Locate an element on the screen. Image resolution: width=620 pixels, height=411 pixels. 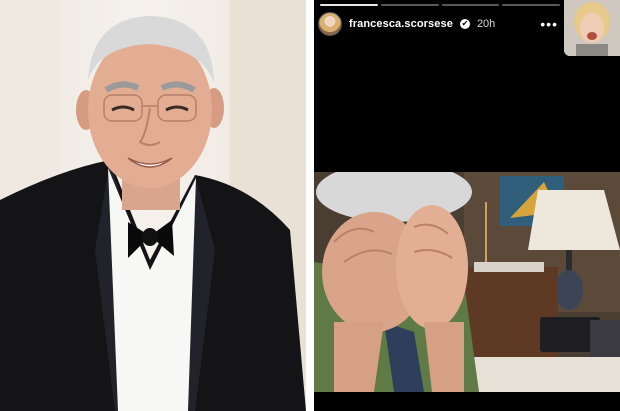
story-progress-bar is located at coordinates (440, 5).